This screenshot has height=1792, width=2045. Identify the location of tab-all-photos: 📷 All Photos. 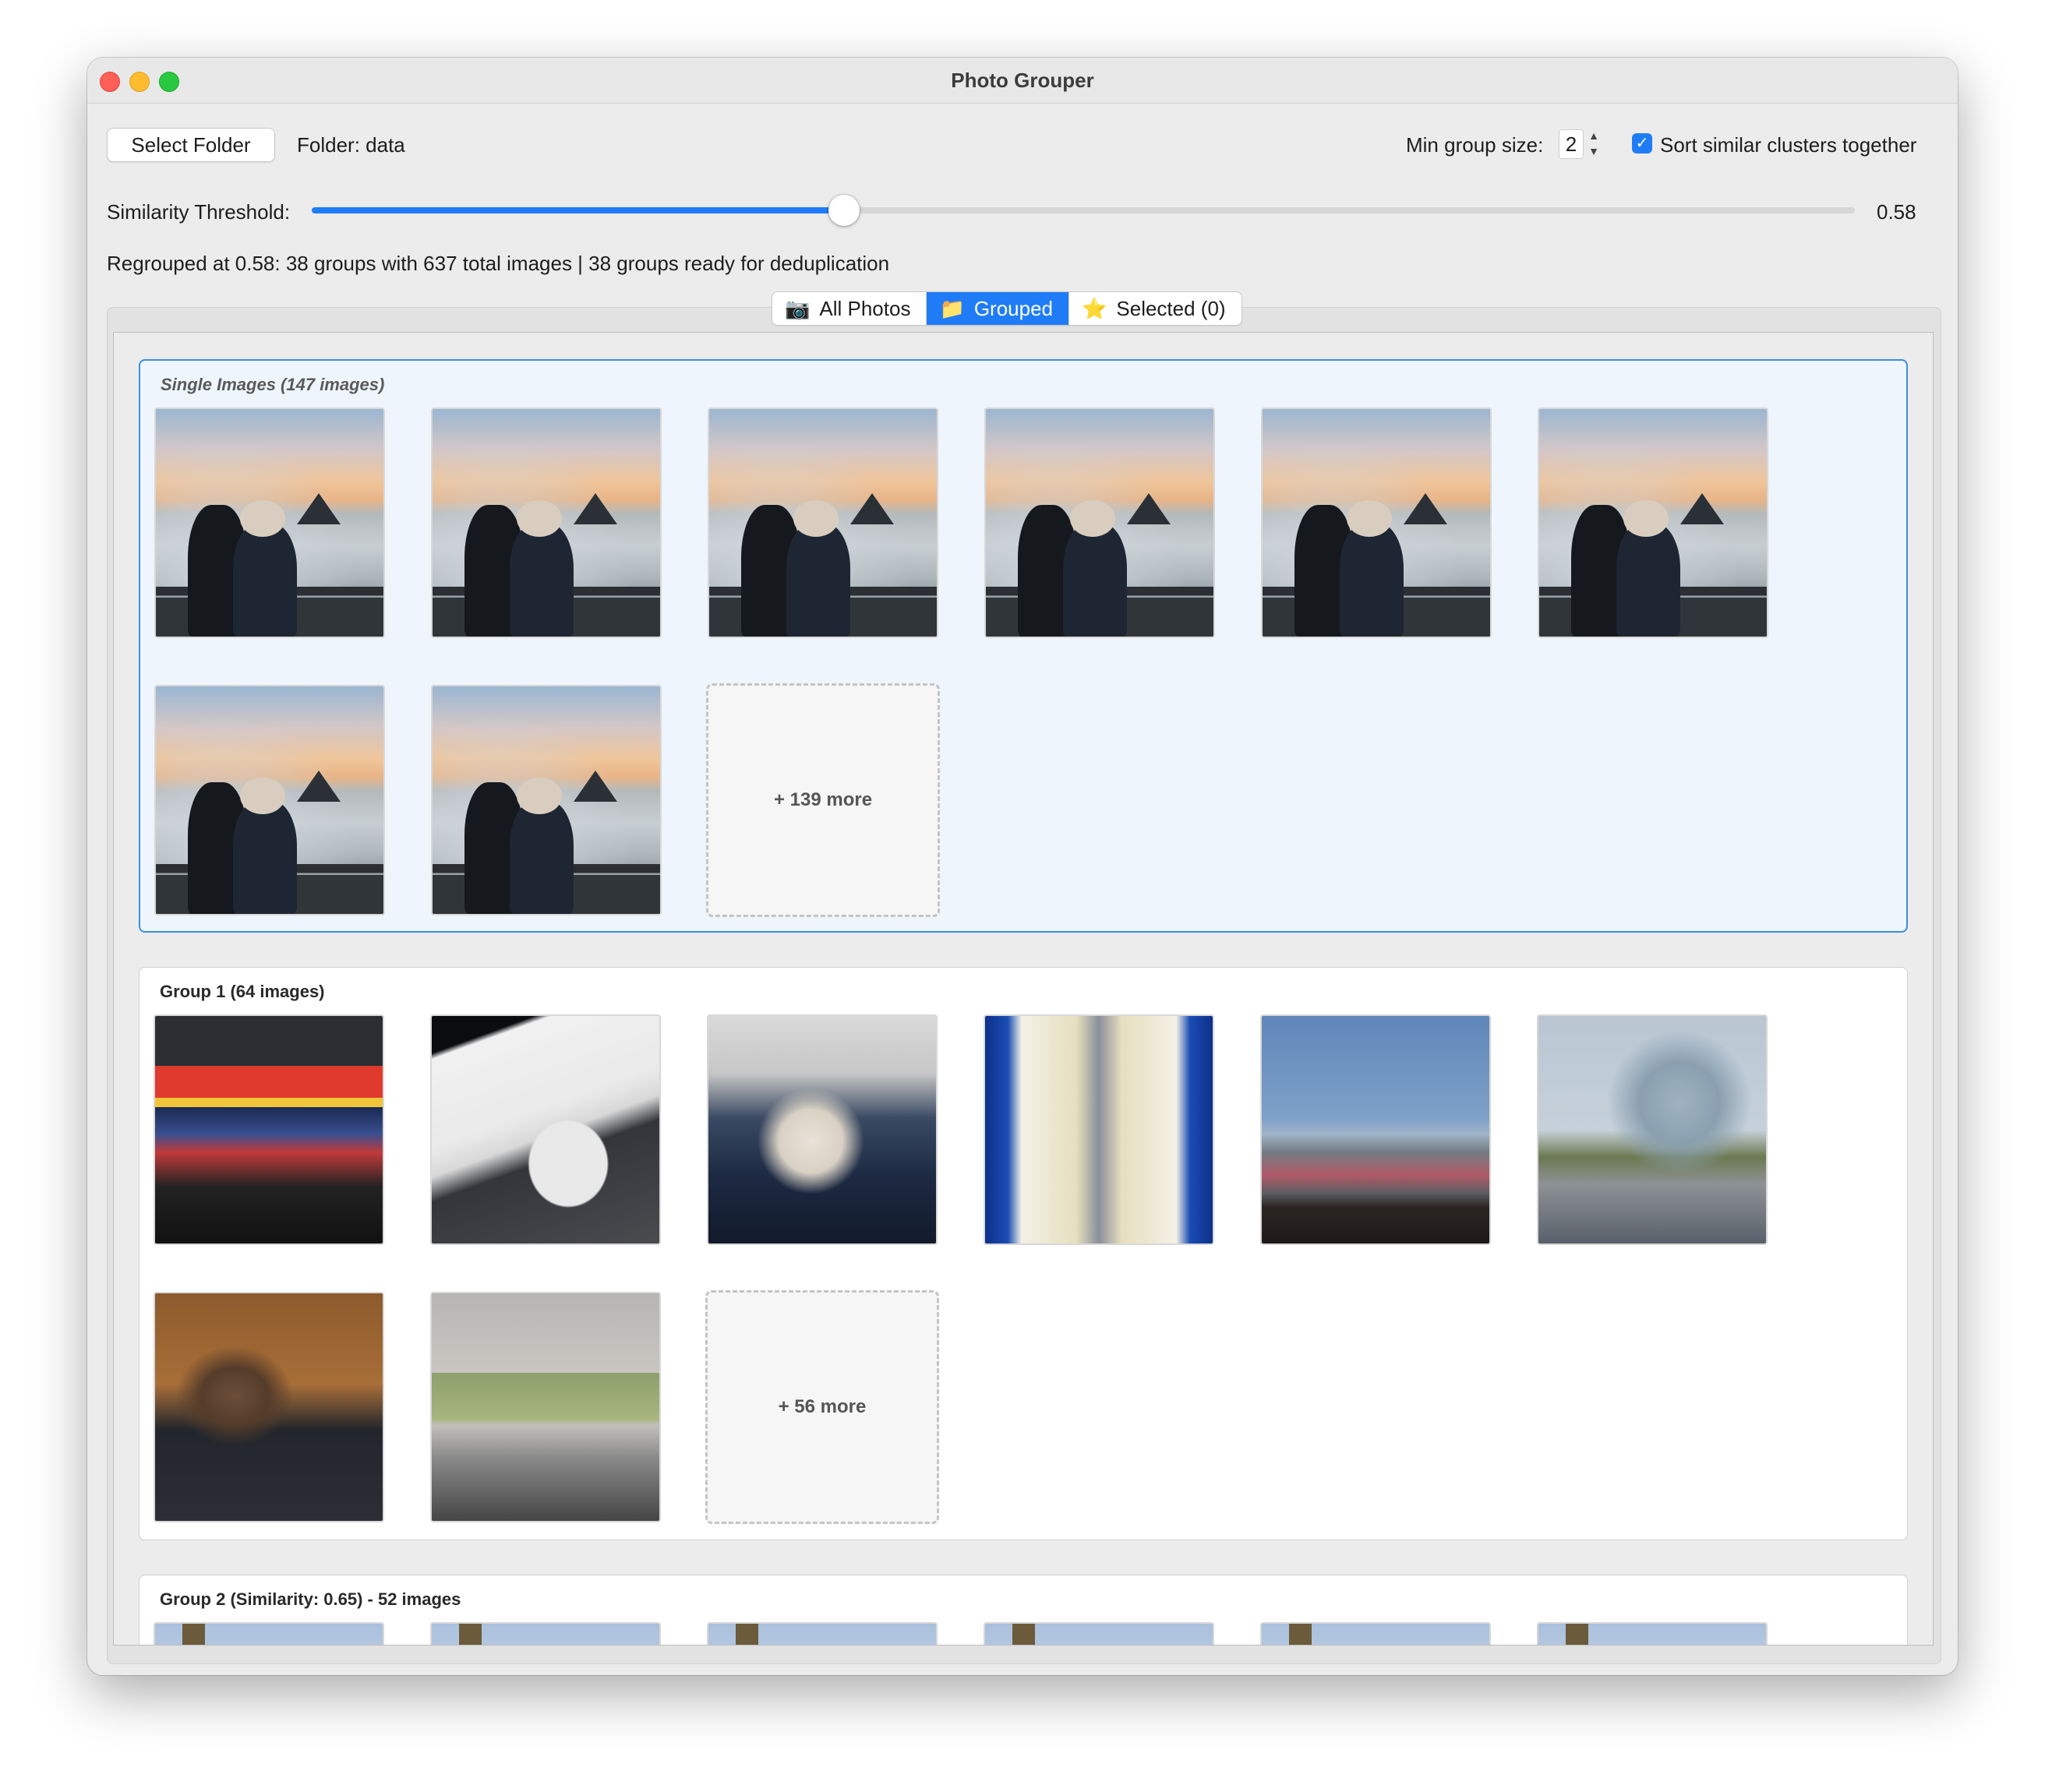
(849, 308).